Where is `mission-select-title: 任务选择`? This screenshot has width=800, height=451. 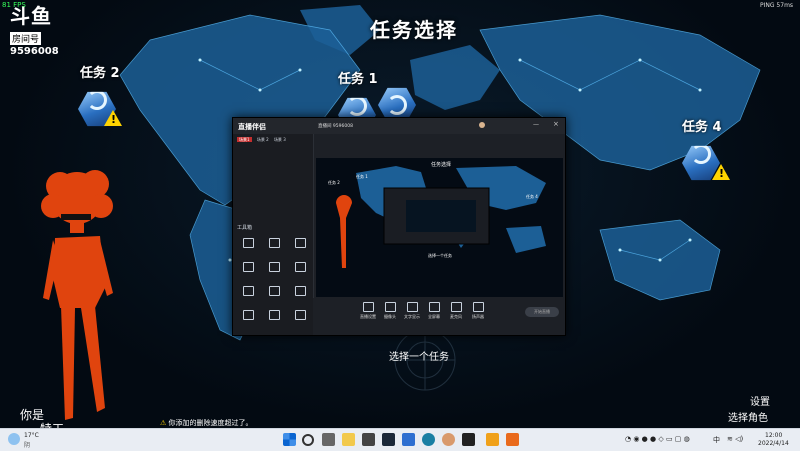
mission-select-title: 任务选择 is located at coordinates (414, 30).